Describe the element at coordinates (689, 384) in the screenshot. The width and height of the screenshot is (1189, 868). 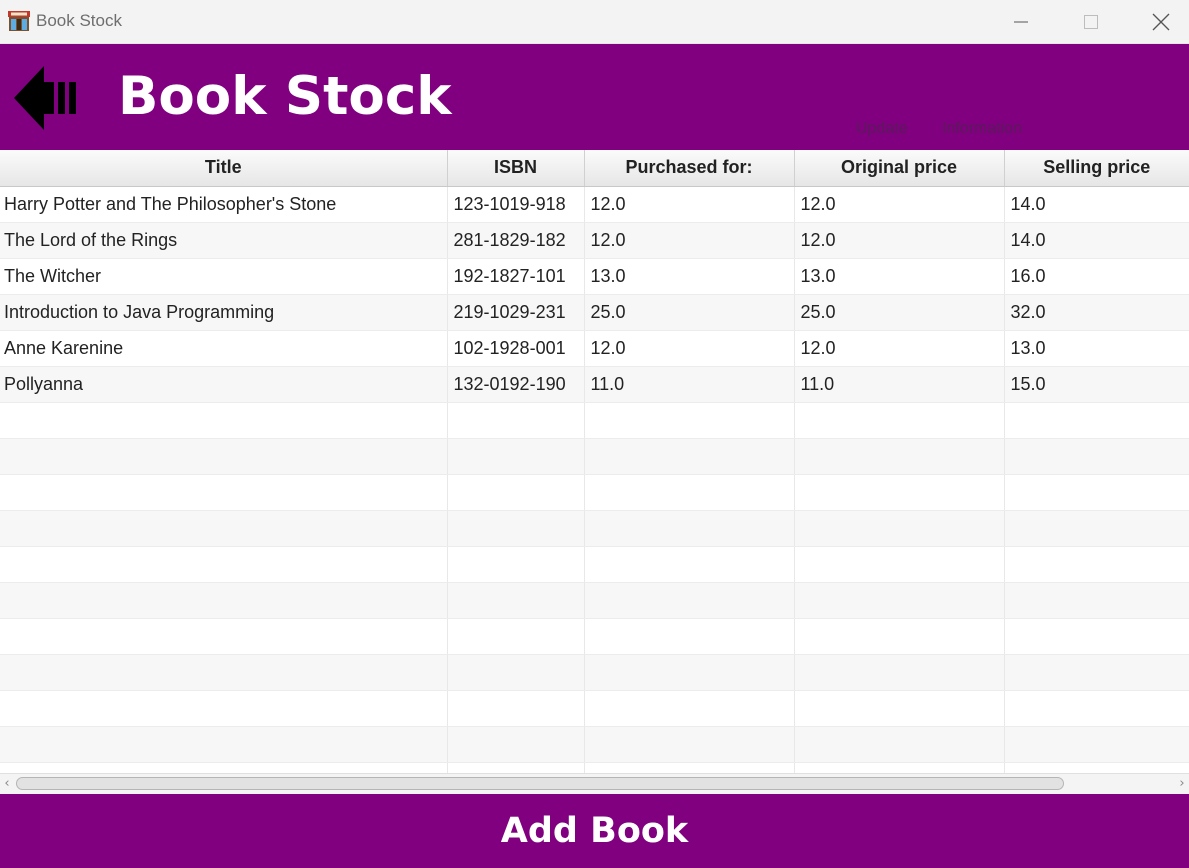
I see `cell-purchased-for: 11.0` at that location.